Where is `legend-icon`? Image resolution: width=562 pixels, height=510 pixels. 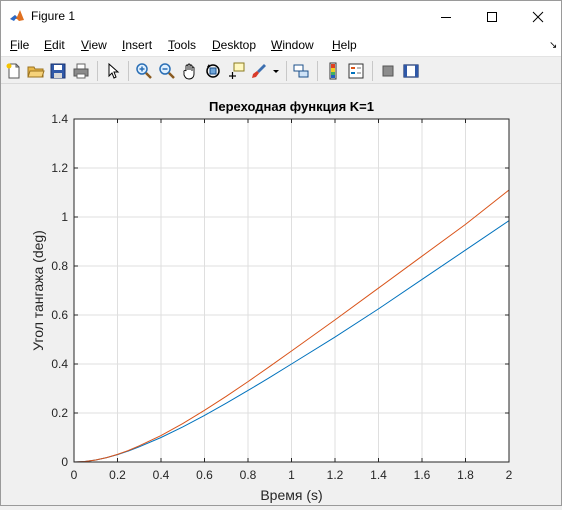 legend-icon is located at coordinates (356, 71).